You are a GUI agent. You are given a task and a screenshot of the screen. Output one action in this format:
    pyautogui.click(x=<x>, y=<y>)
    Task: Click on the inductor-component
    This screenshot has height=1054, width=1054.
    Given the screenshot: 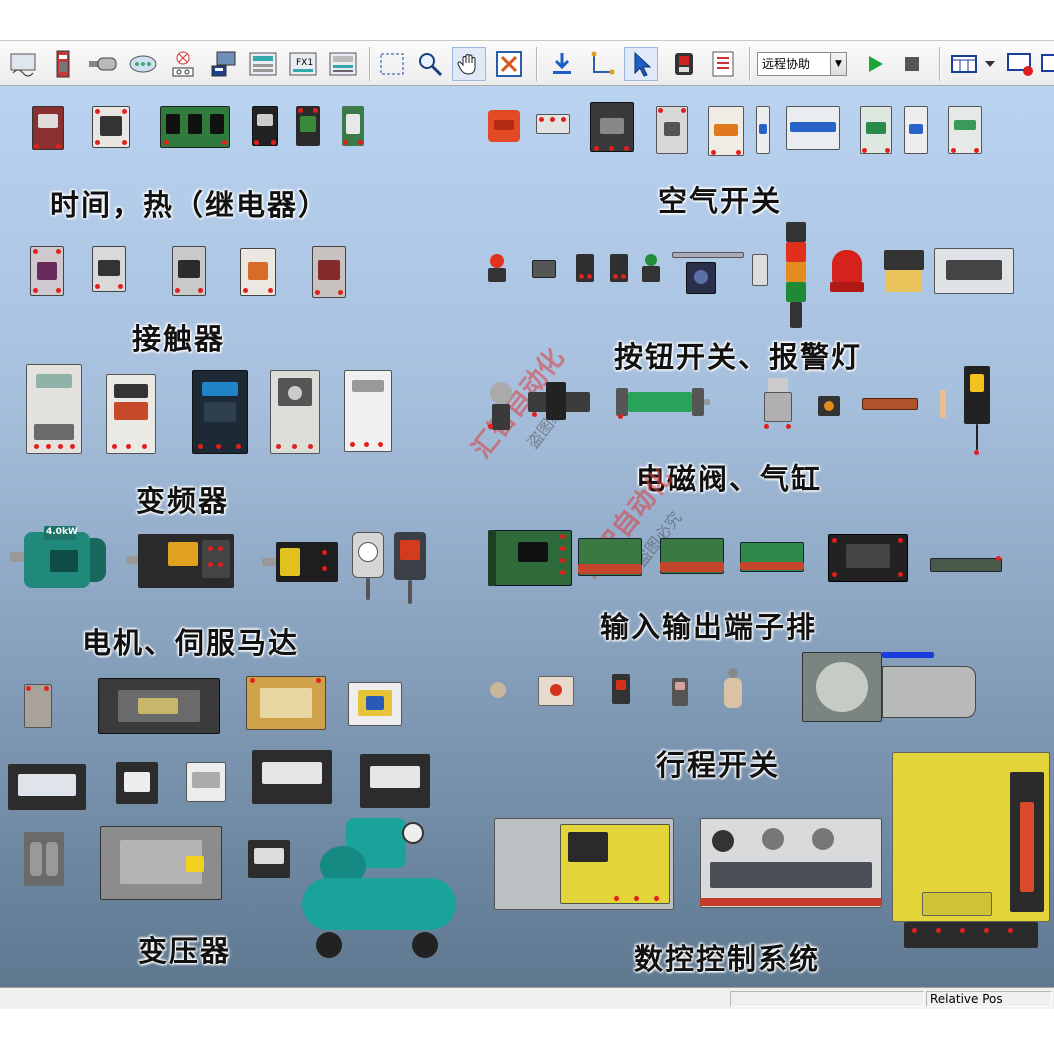 What is the action you would take?
    pyautogui.click(x=44, y=859)
    